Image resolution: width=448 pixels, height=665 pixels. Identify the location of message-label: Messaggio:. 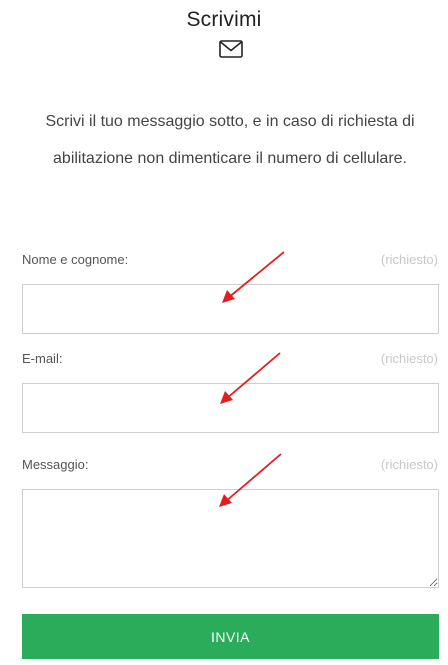
(55, 464).